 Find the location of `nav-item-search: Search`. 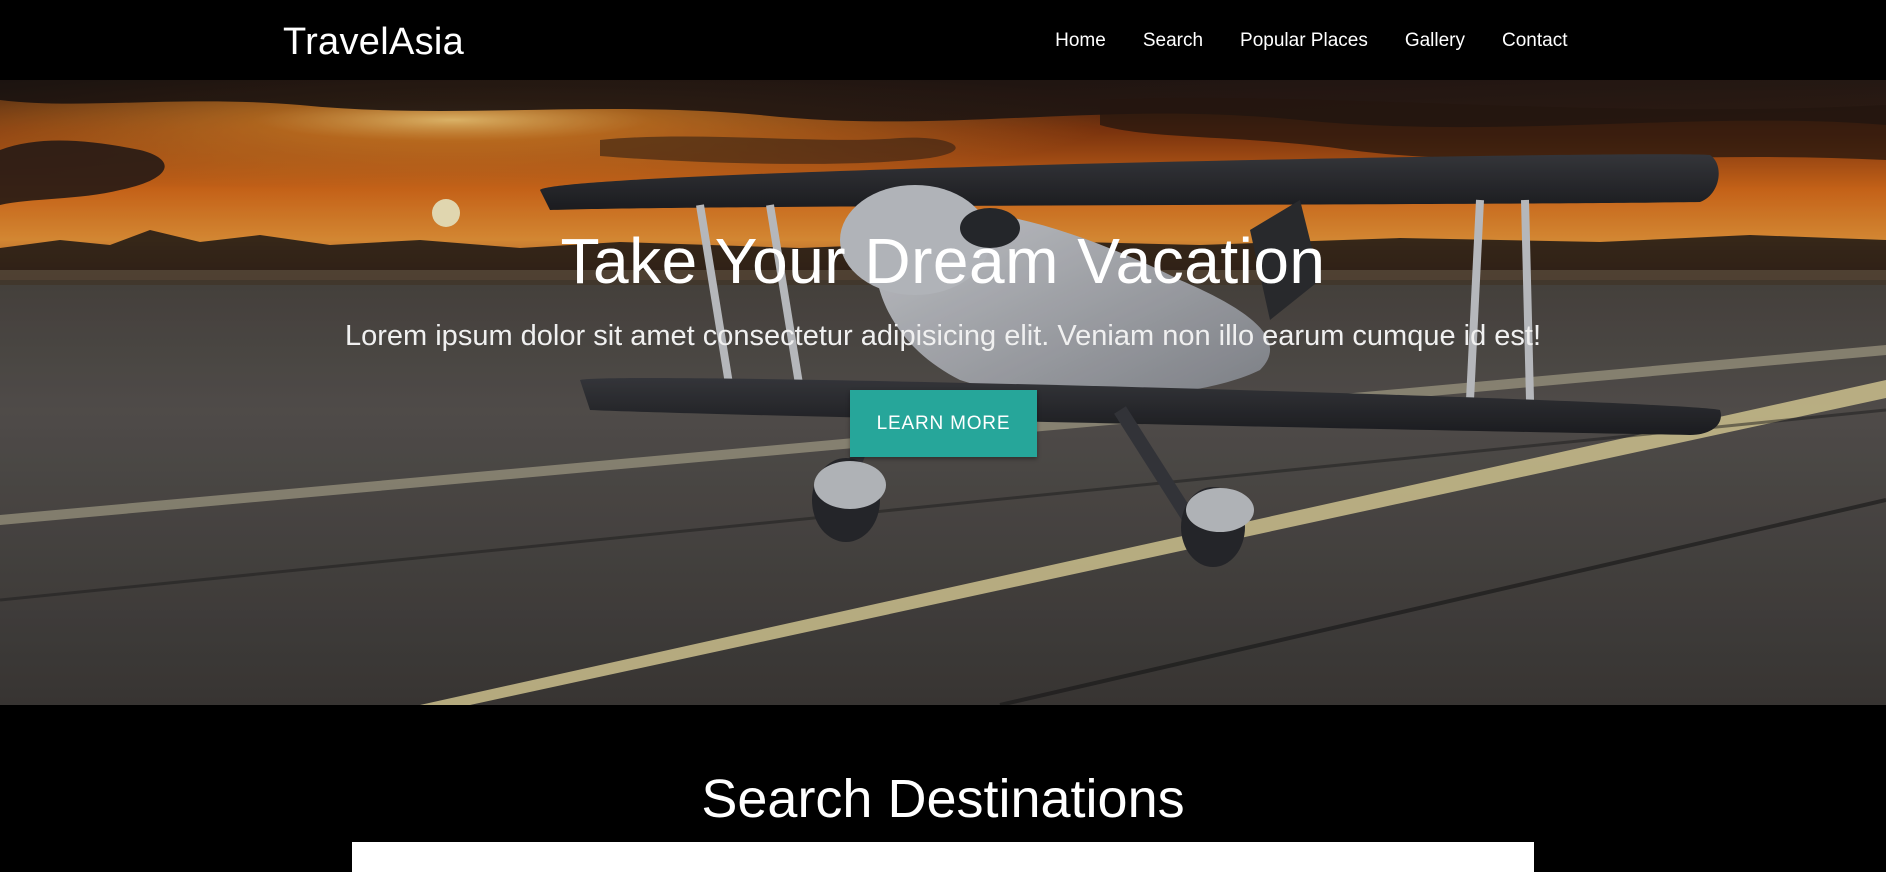

nav-item-search: Search is located at coordinates (1172, 41).